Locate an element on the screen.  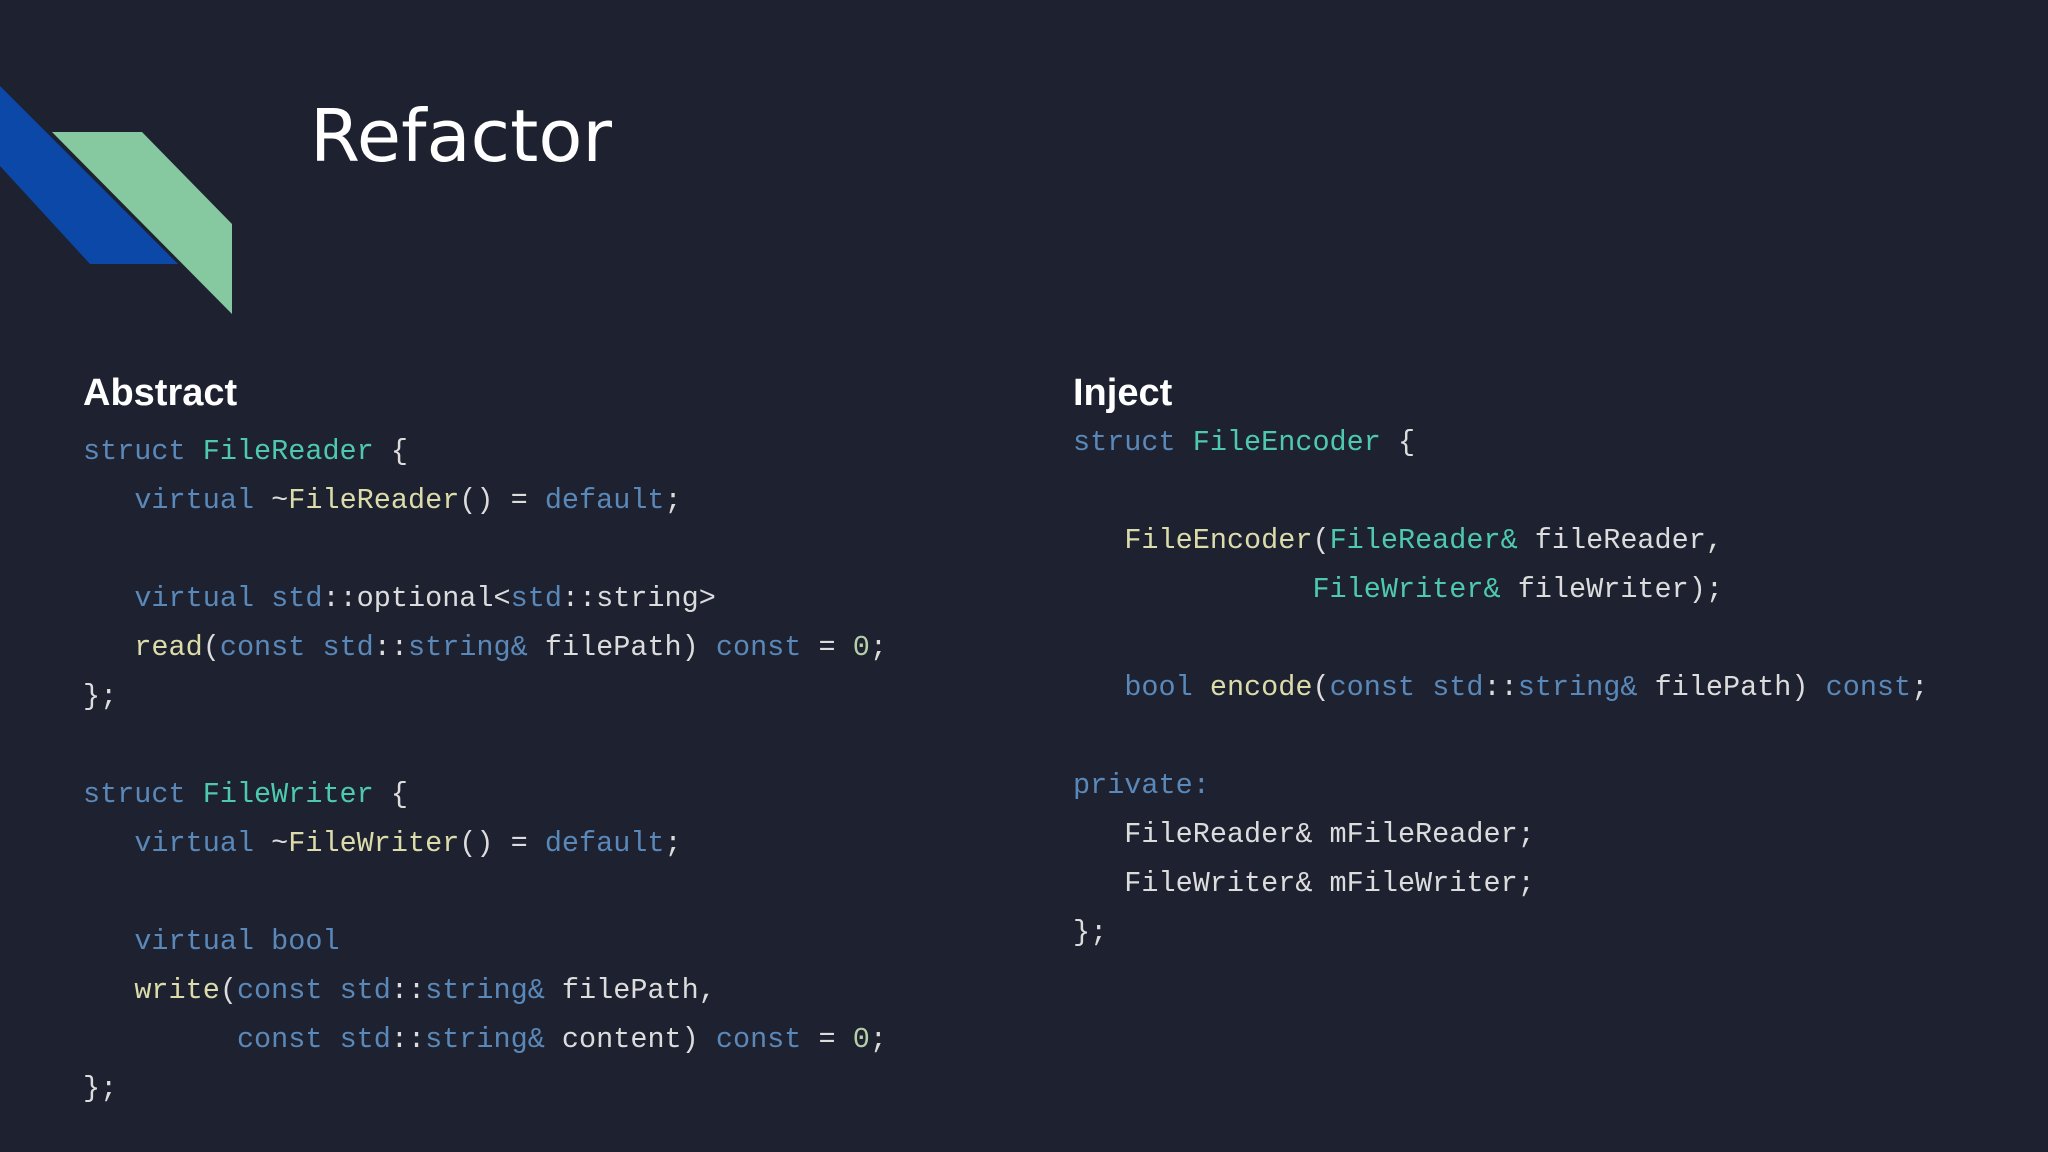
code-token: filePath, is located at coordinates (630, 990).